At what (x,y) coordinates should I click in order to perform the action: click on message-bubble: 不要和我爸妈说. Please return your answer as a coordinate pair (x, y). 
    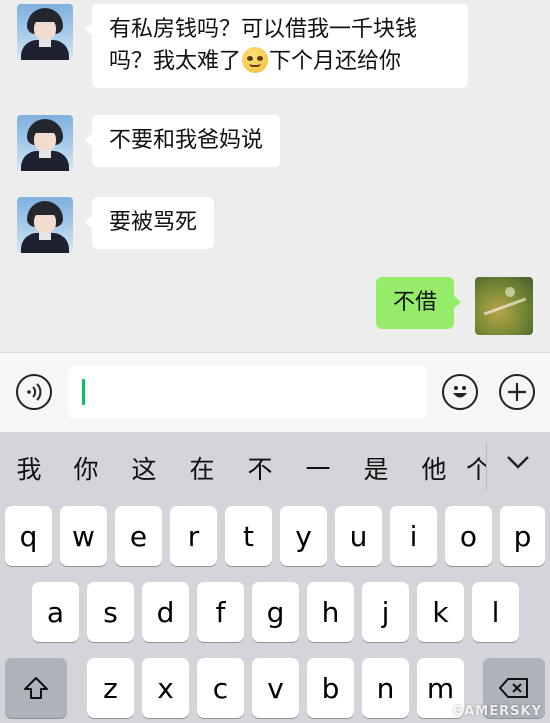
    Looking at the image, I should click on (182, 141).